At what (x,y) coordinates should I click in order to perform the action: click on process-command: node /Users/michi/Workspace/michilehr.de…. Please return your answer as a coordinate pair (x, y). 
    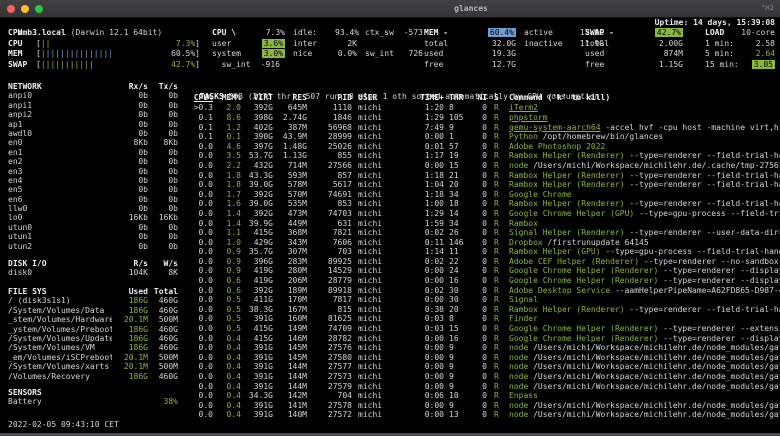
    Looking at the image, I should click on (644, 348).